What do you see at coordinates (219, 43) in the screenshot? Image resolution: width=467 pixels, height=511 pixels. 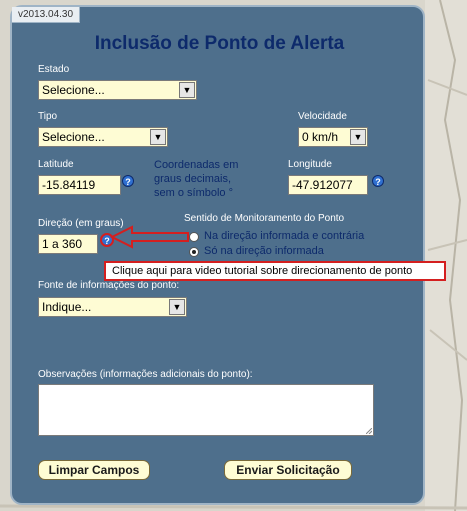 I see `page-title: Inclusão de Ponto de Alerta` at bounding box center [219, 43].